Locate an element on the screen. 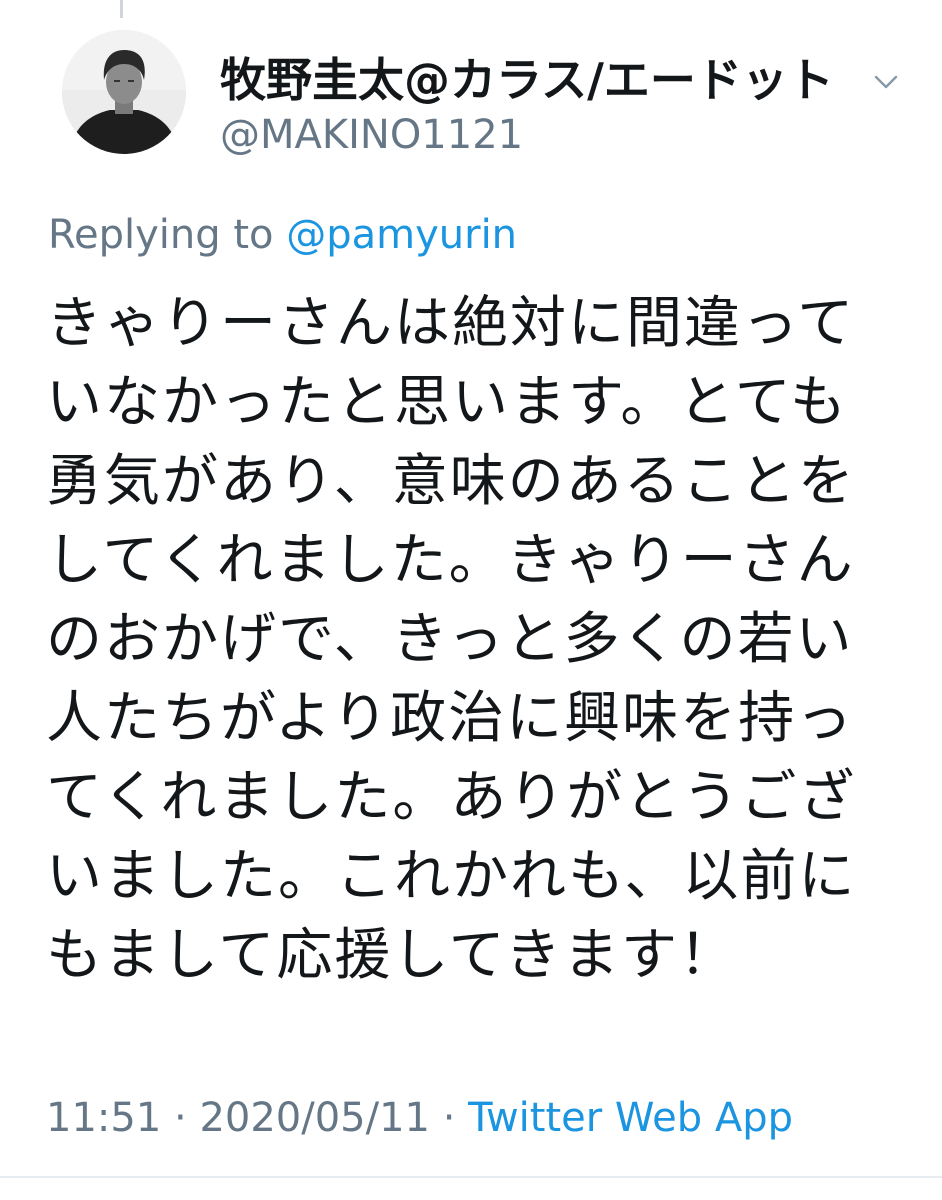 This screenshot has height=1200, width=942. tweet-text-line: もまして応援してきます！ is located at coordinates (391, 955).